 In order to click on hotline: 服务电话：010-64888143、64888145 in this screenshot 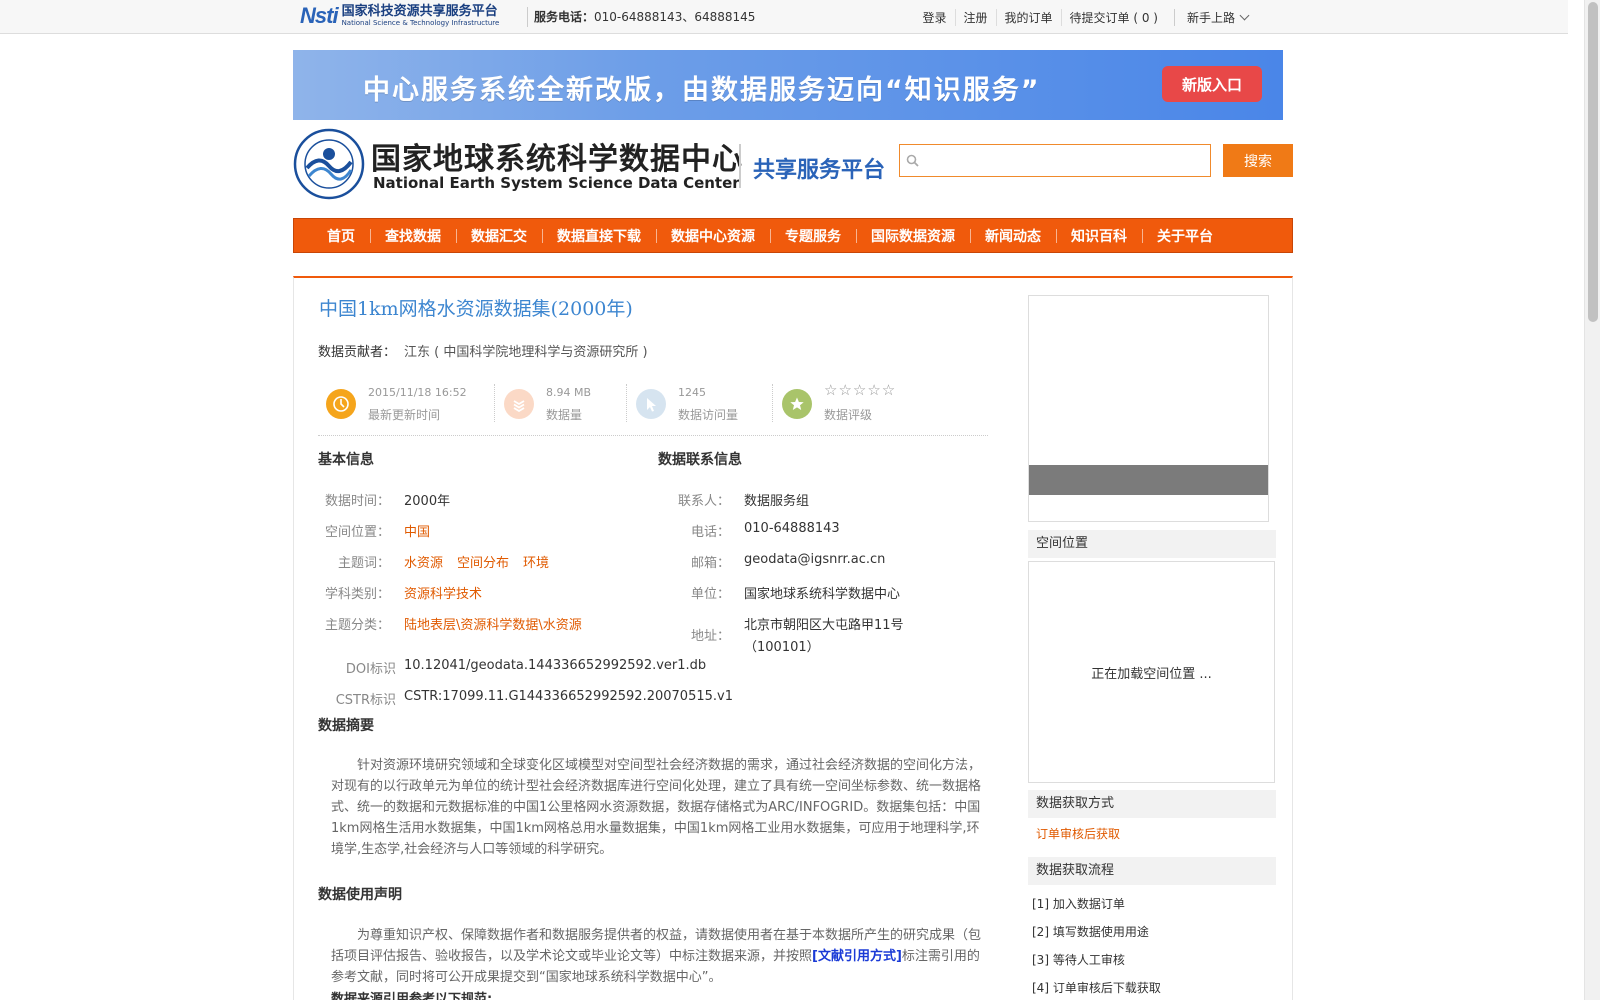, I will do `click(644, 16)`.